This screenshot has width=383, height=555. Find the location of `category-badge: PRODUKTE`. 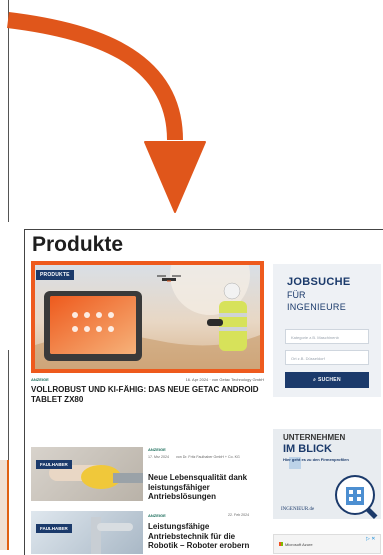

category-badge: PRODUKTE is located at coordinates (55, 275).